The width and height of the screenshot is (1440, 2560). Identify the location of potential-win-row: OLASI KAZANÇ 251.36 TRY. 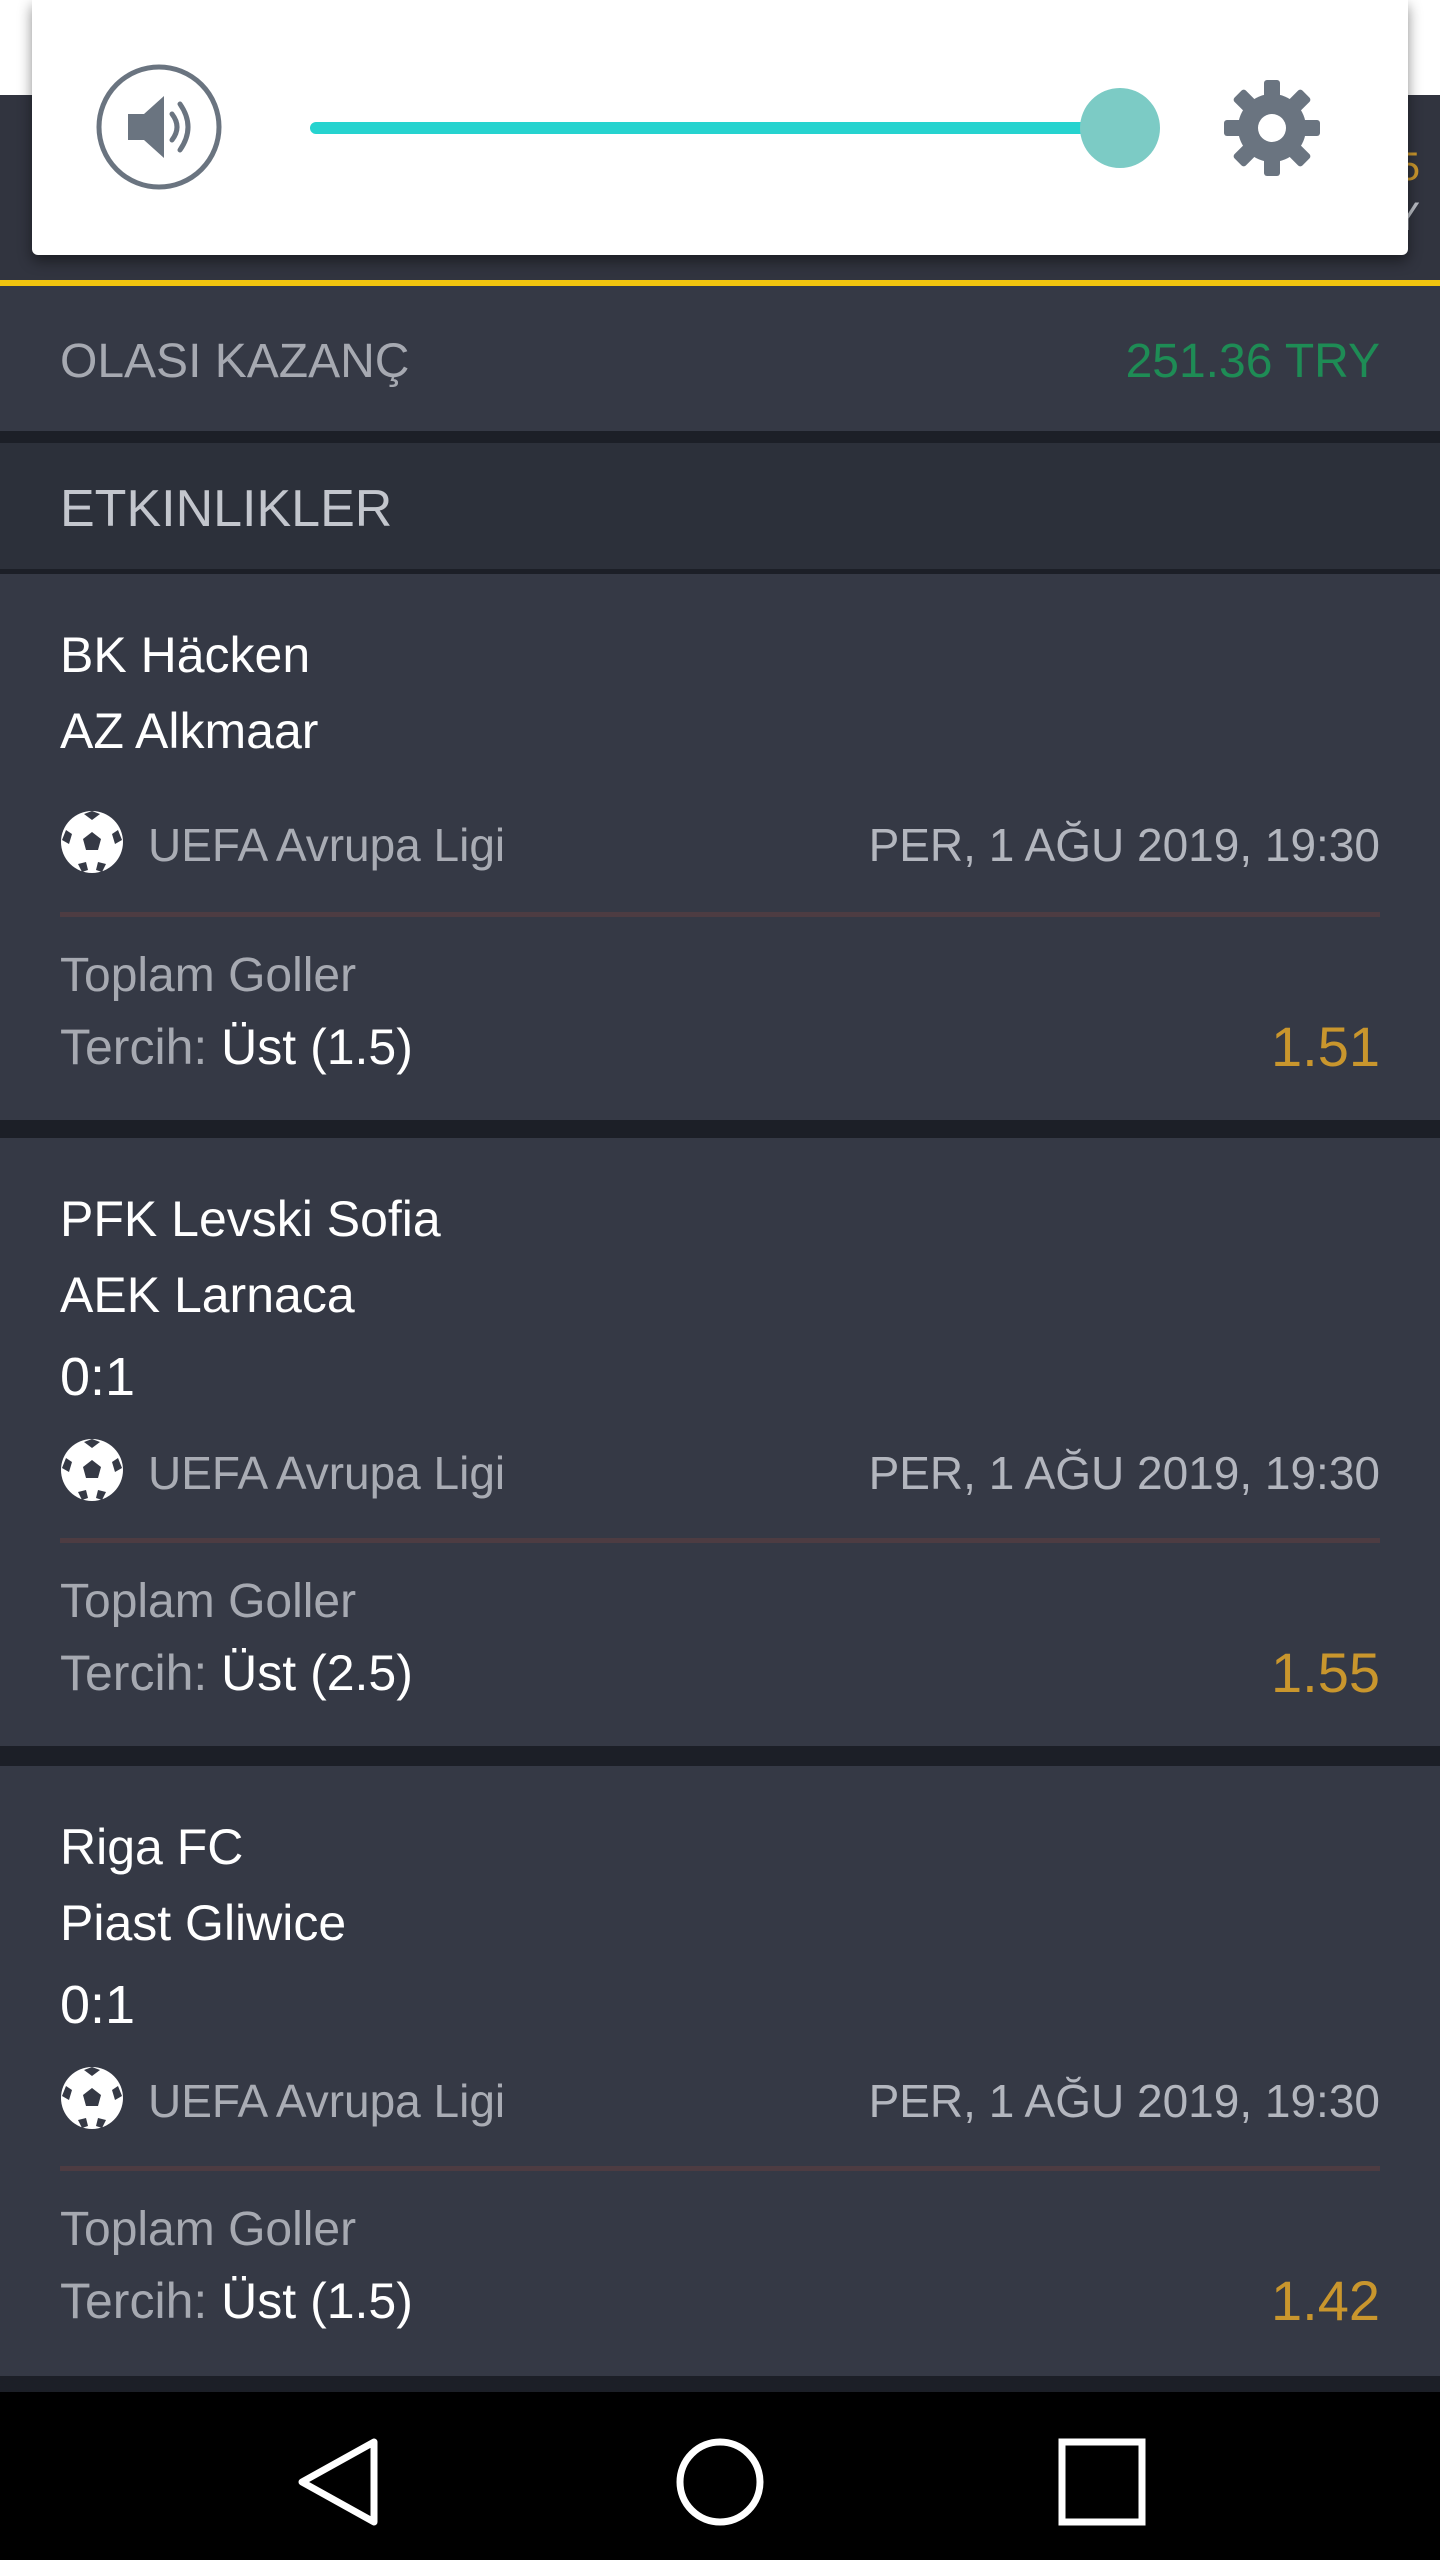
(720, 358).